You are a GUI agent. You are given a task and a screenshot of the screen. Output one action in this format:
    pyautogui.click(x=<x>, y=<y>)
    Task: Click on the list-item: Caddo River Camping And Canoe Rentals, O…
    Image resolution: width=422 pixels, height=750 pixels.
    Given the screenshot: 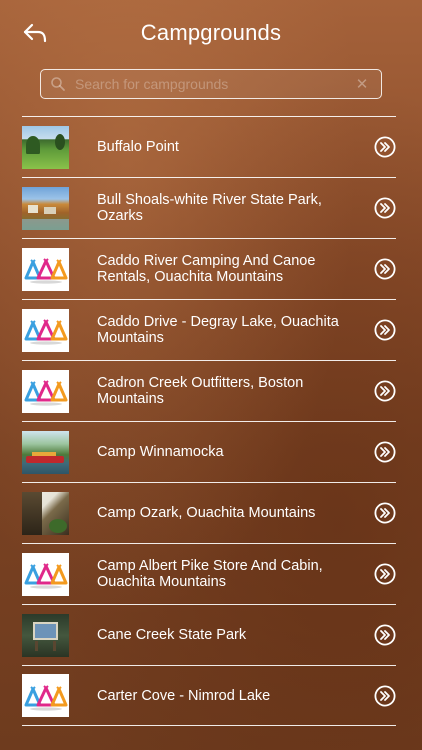 What is the action you would take?
    pyautogui.click(x=209, y=268)
    